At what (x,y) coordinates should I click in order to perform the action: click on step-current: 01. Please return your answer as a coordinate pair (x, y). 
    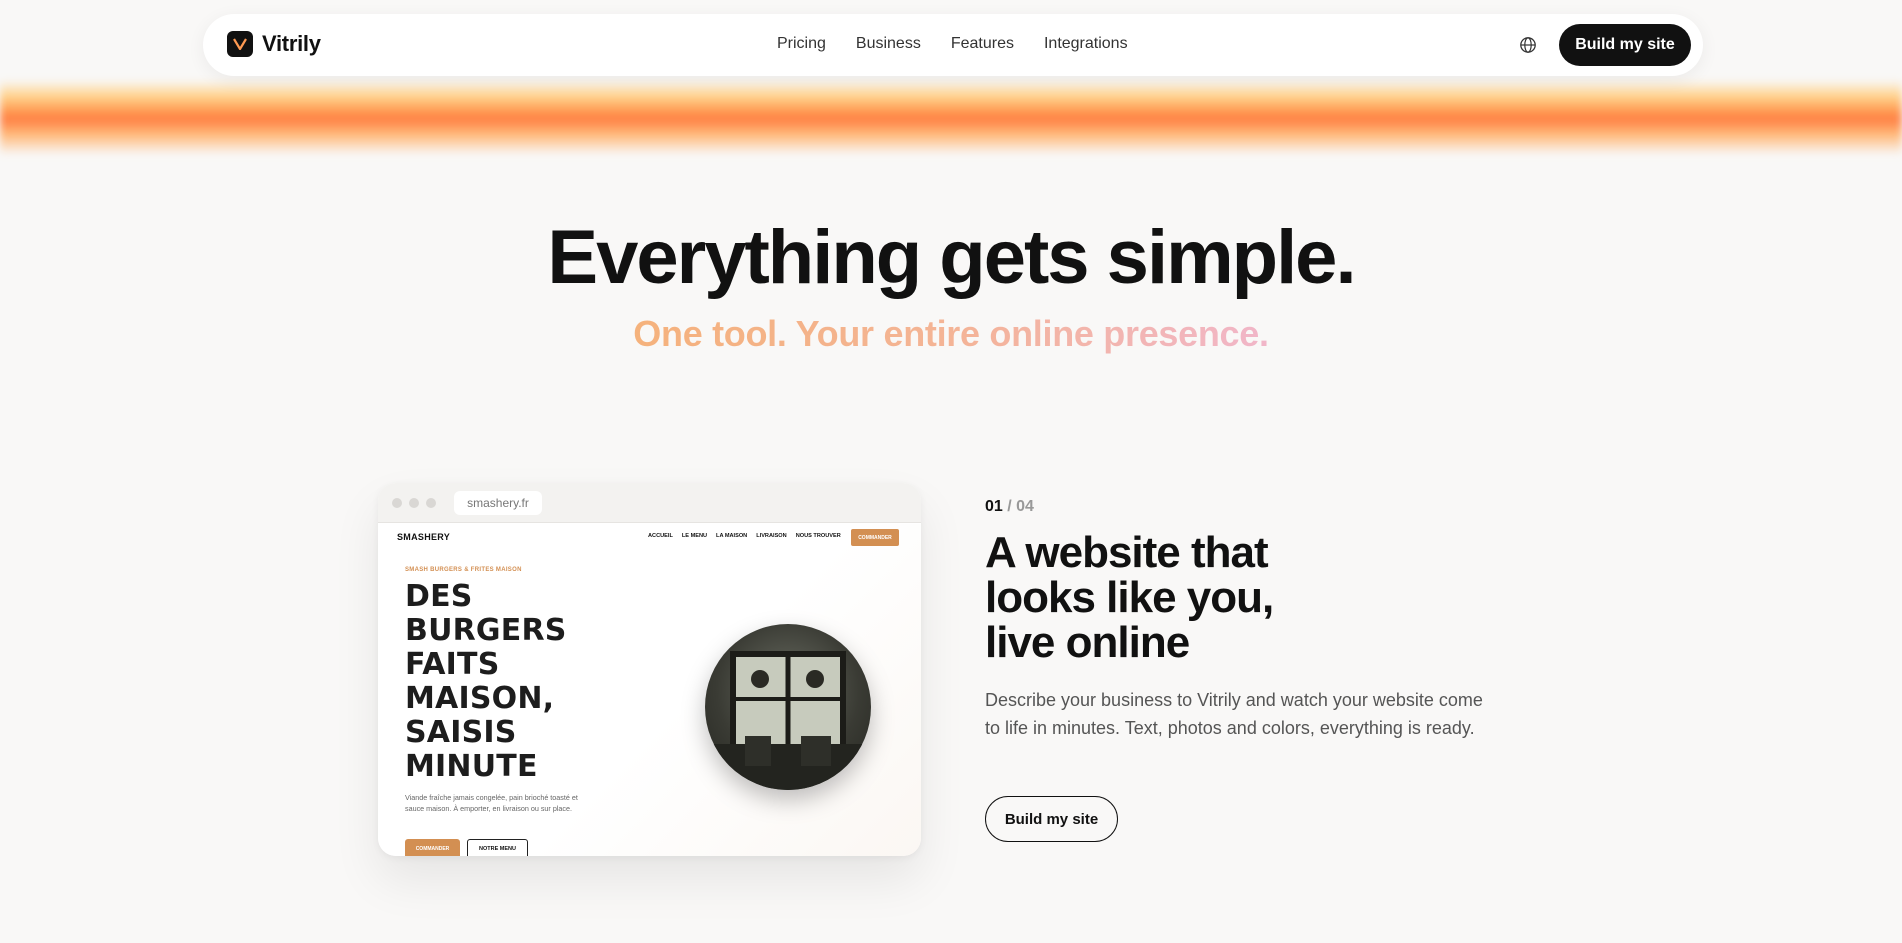
    Looking at the image, I should click on (994, 506).